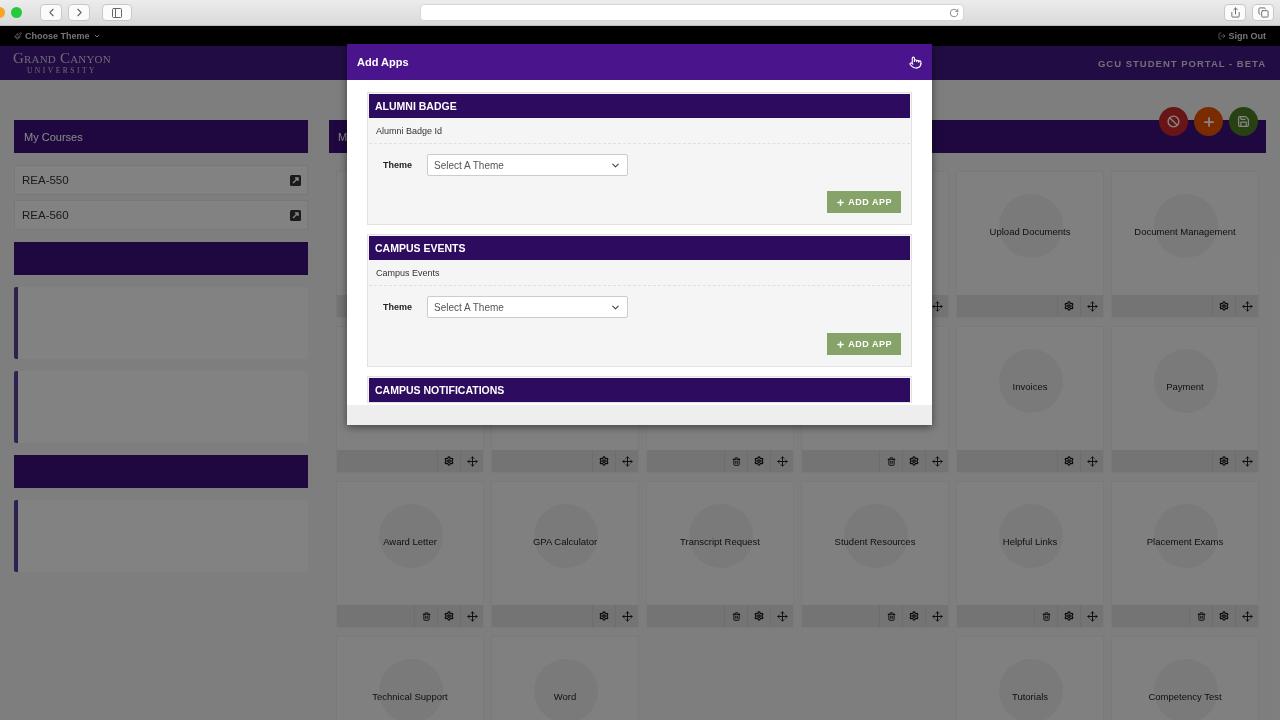 The image size is (1280, 720). Describe the element at coordinates (1030, 386) in the screenshot. I see `tile-label: Invoices` at that location.